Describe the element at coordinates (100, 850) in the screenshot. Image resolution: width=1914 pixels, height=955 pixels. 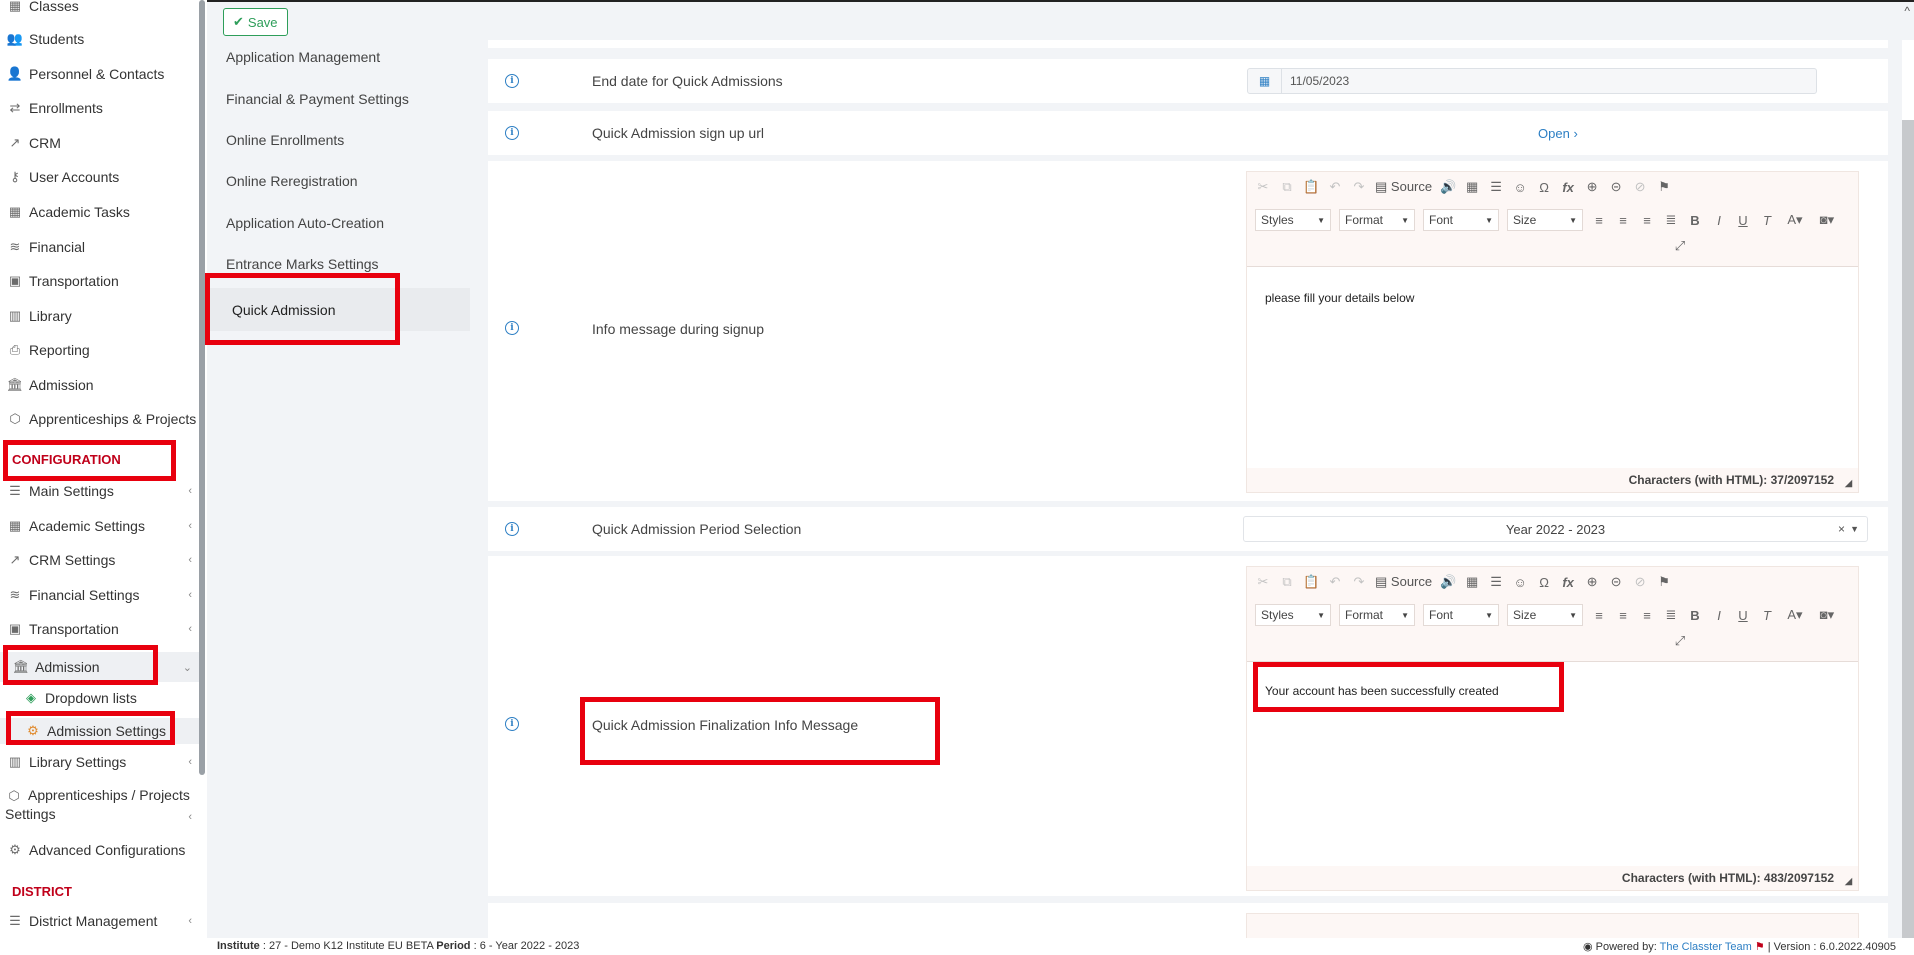
I see `sidebar-item-advanced-configurations: ⚙ Advanced Configurations` at that location.